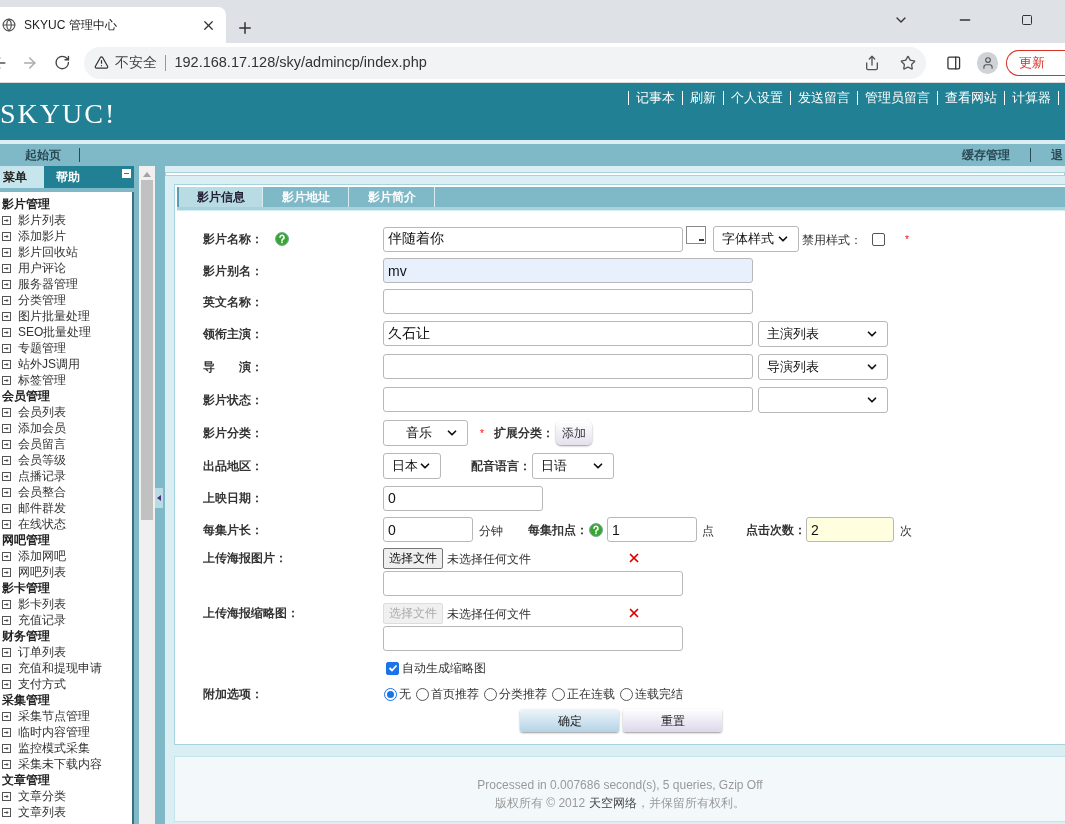 The width and height of the screenshot is (1065, 824). What do you see at coordinates (42, 492) in the screenshot?
I see `menu-item: 会员整合` at bounding box center [42, 492].